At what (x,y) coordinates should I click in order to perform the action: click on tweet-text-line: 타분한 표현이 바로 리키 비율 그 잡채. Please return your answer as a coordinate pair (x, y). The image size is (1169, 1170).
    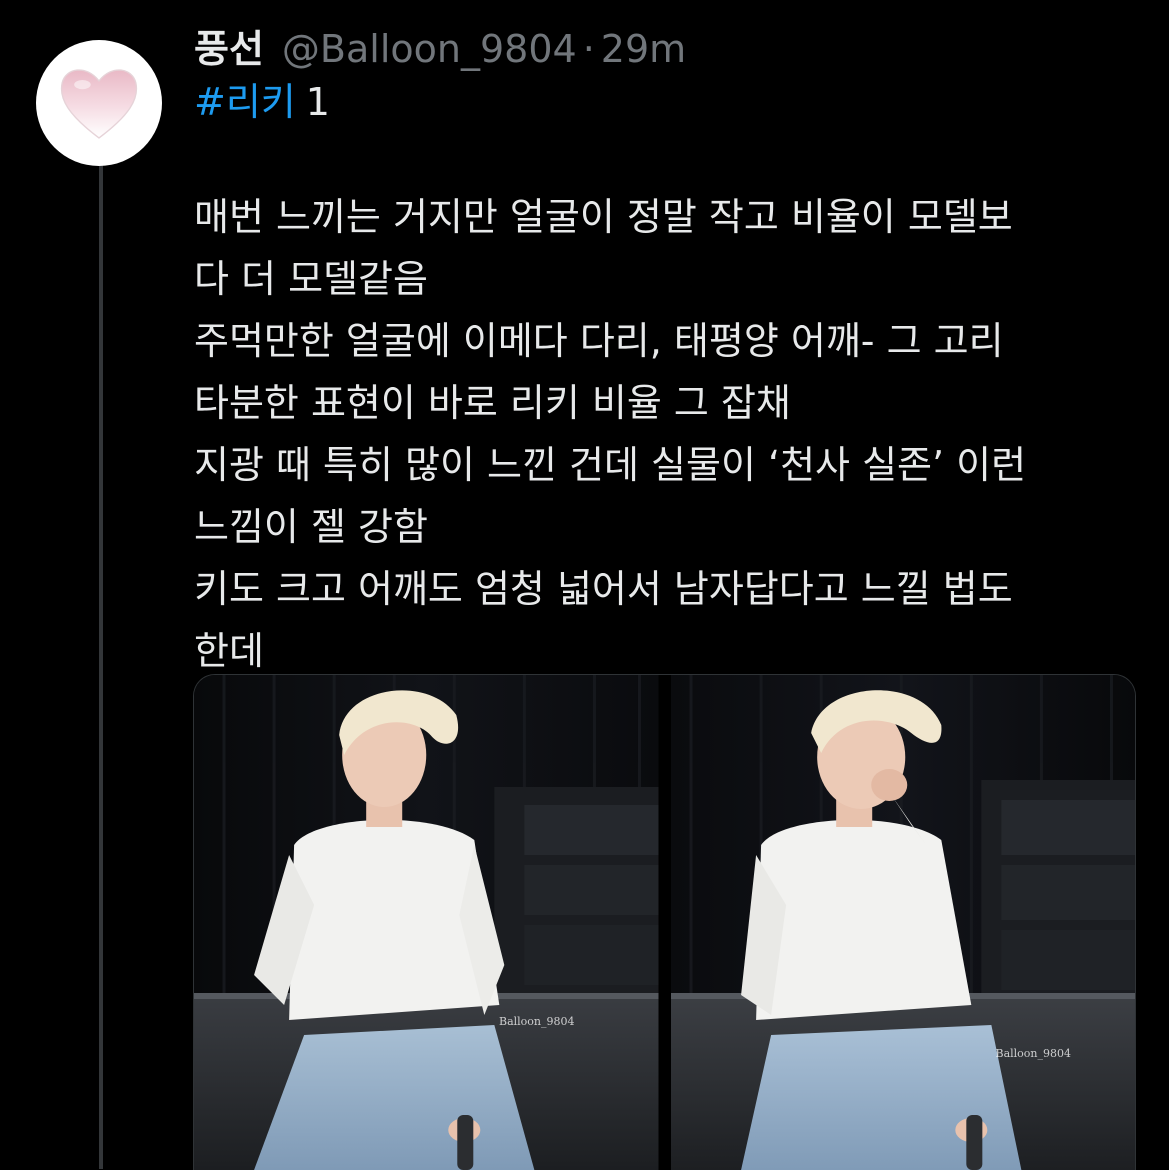
    Looking at the image, I should click on (492, 403).